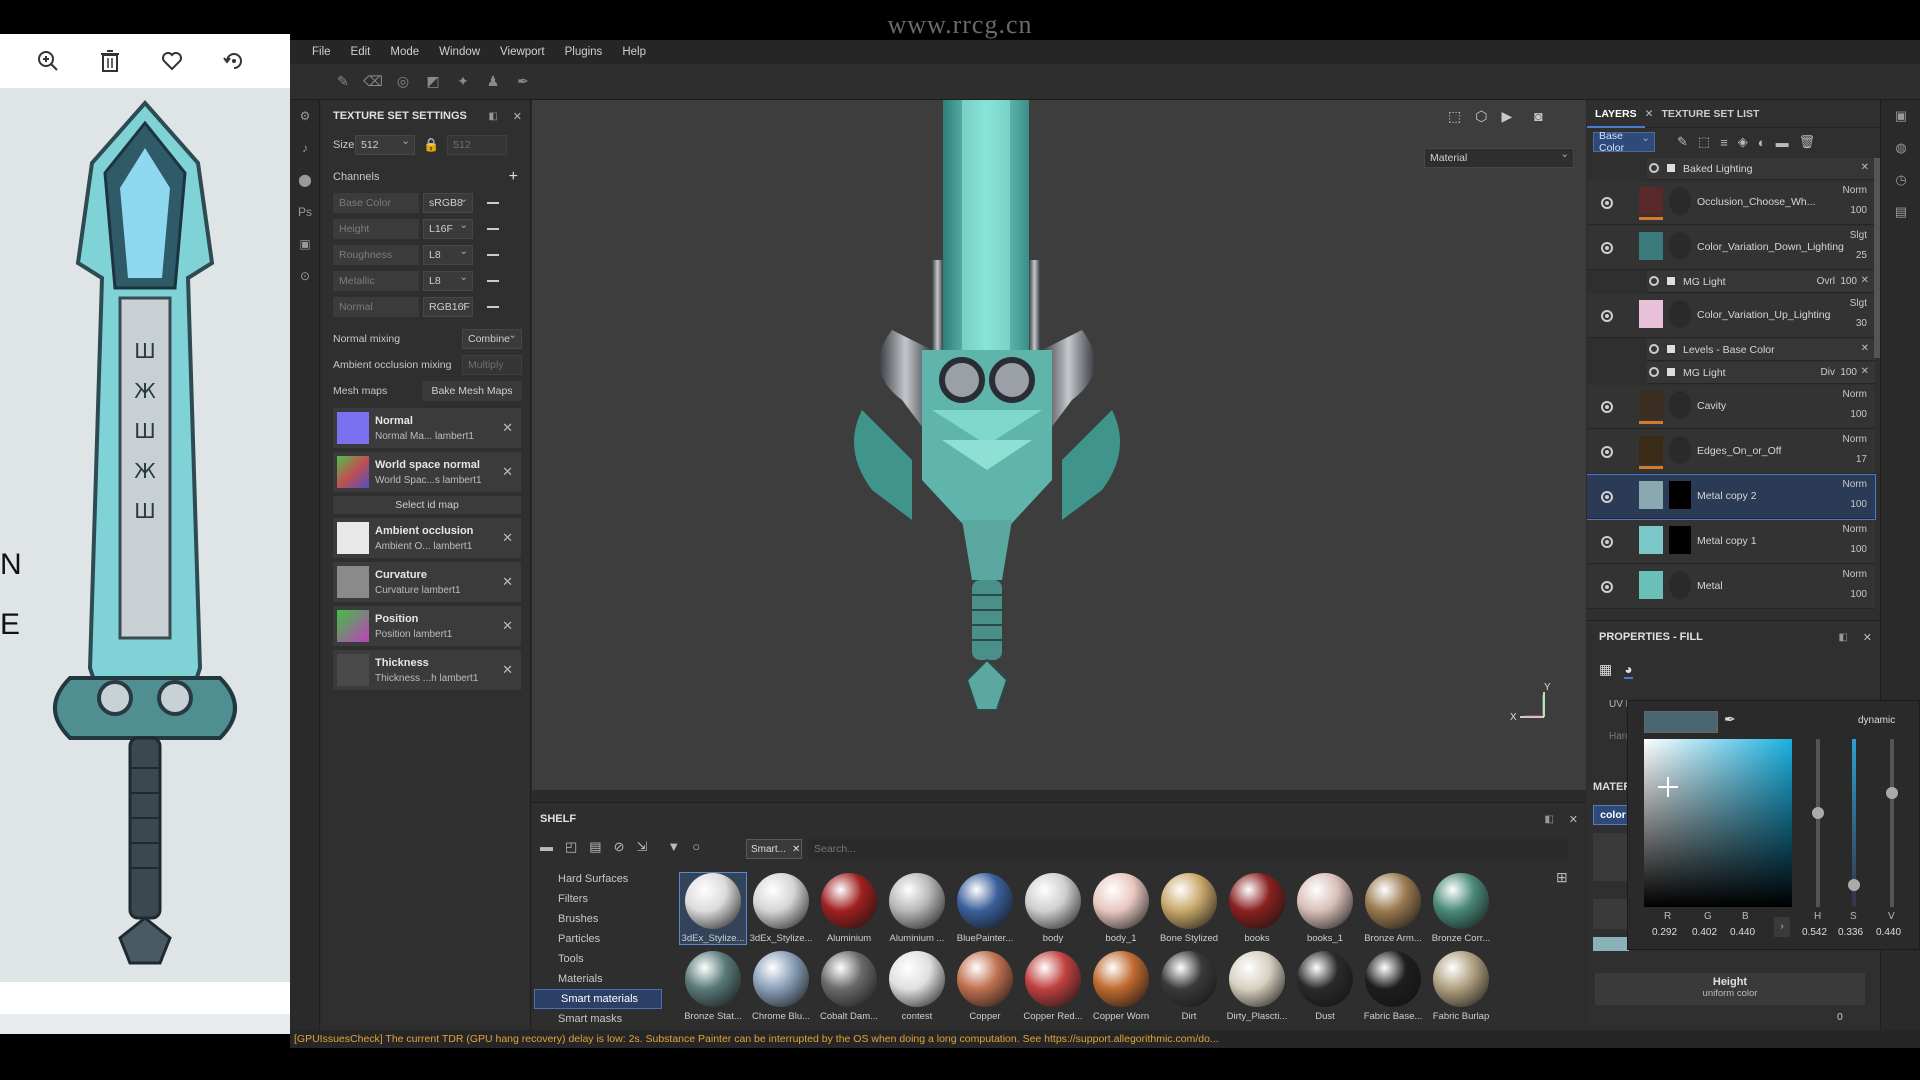 The height and width of the screenshot is (1080, 1920). Describe the element at coordinates (448, 281) in the screenshot. I see `channel-format-select: L8` at that location.